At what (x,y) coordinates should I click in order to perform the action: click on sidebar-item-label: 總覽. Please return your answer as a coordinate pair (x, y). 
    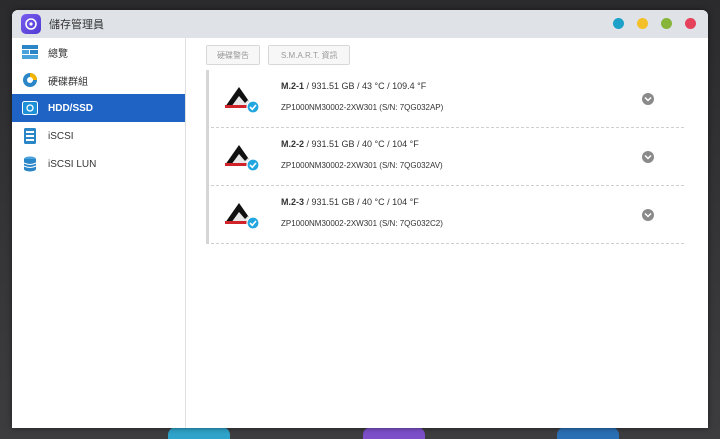
    Looking at the image, I should click on (58, 54).